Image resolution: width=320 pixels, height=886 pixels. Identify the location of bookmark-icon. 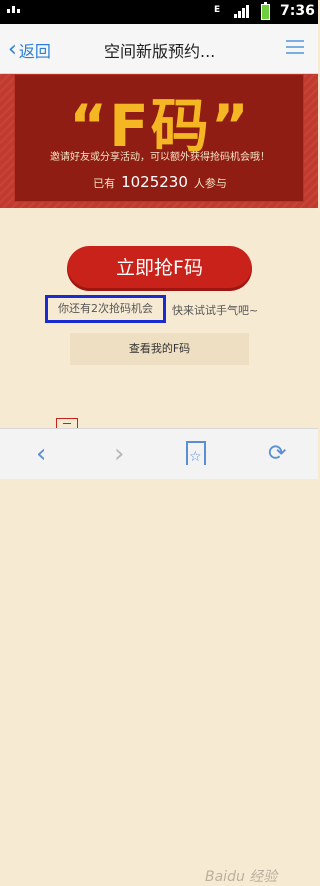
(196, 455).